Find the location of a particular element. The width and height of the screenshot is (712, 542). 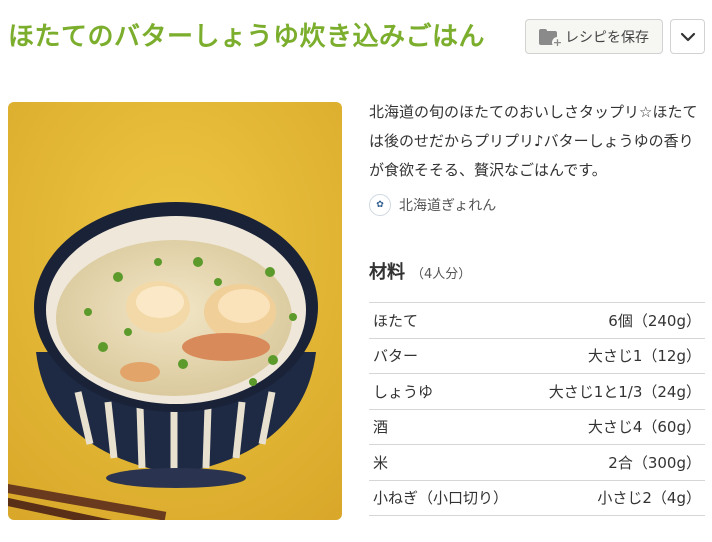

ingredient-name: 小ねぎ（小口切り） is located at coordinates (441, 498).